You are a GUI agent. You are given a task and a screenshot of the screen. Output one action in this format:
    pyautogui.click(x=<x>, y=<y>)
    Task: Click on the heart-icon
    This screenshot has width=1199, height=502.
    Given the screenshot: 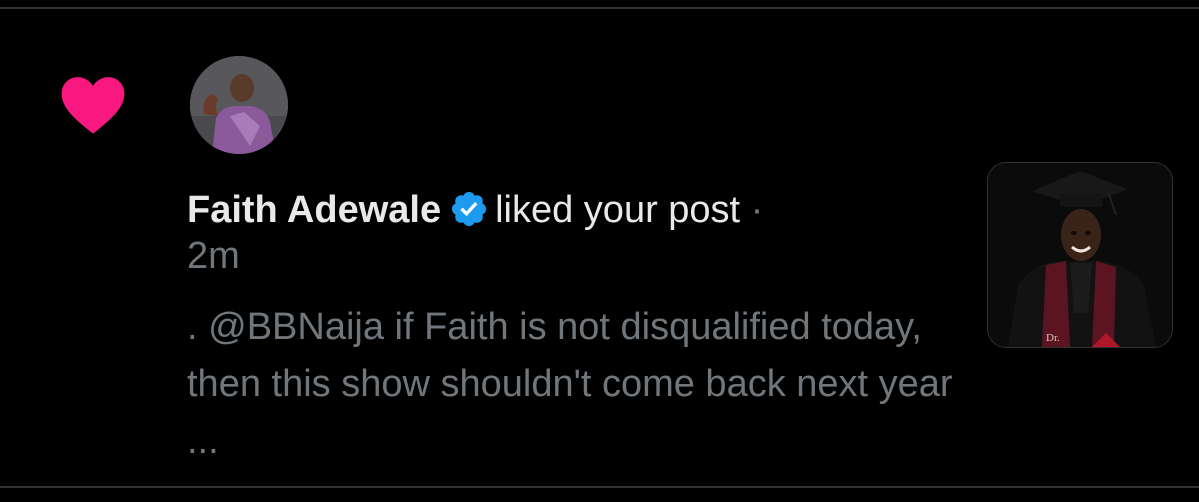 What is the action you would take?
    pyautogui.click(x=93, y=105)
    